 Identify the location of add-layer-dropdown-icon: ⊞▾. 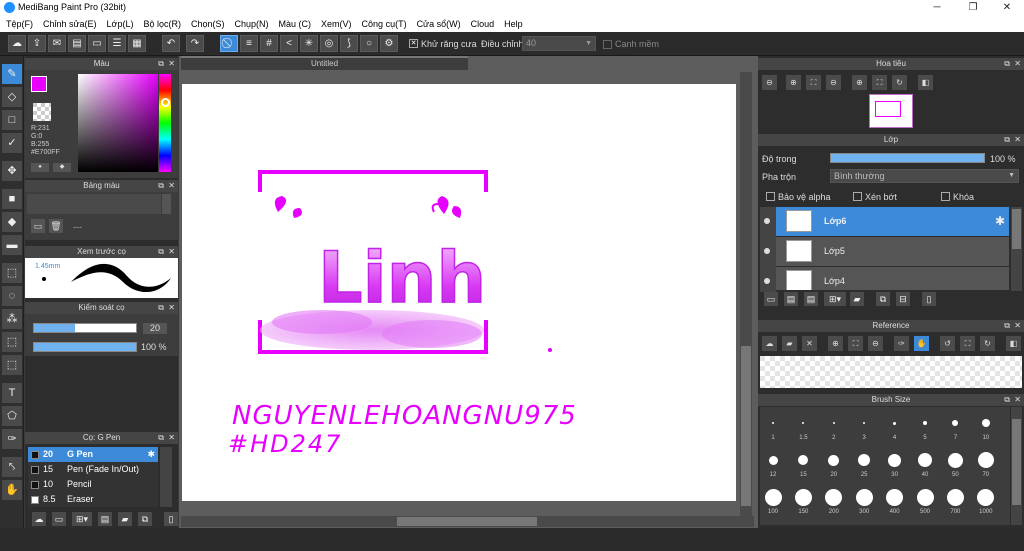
(835, 299).